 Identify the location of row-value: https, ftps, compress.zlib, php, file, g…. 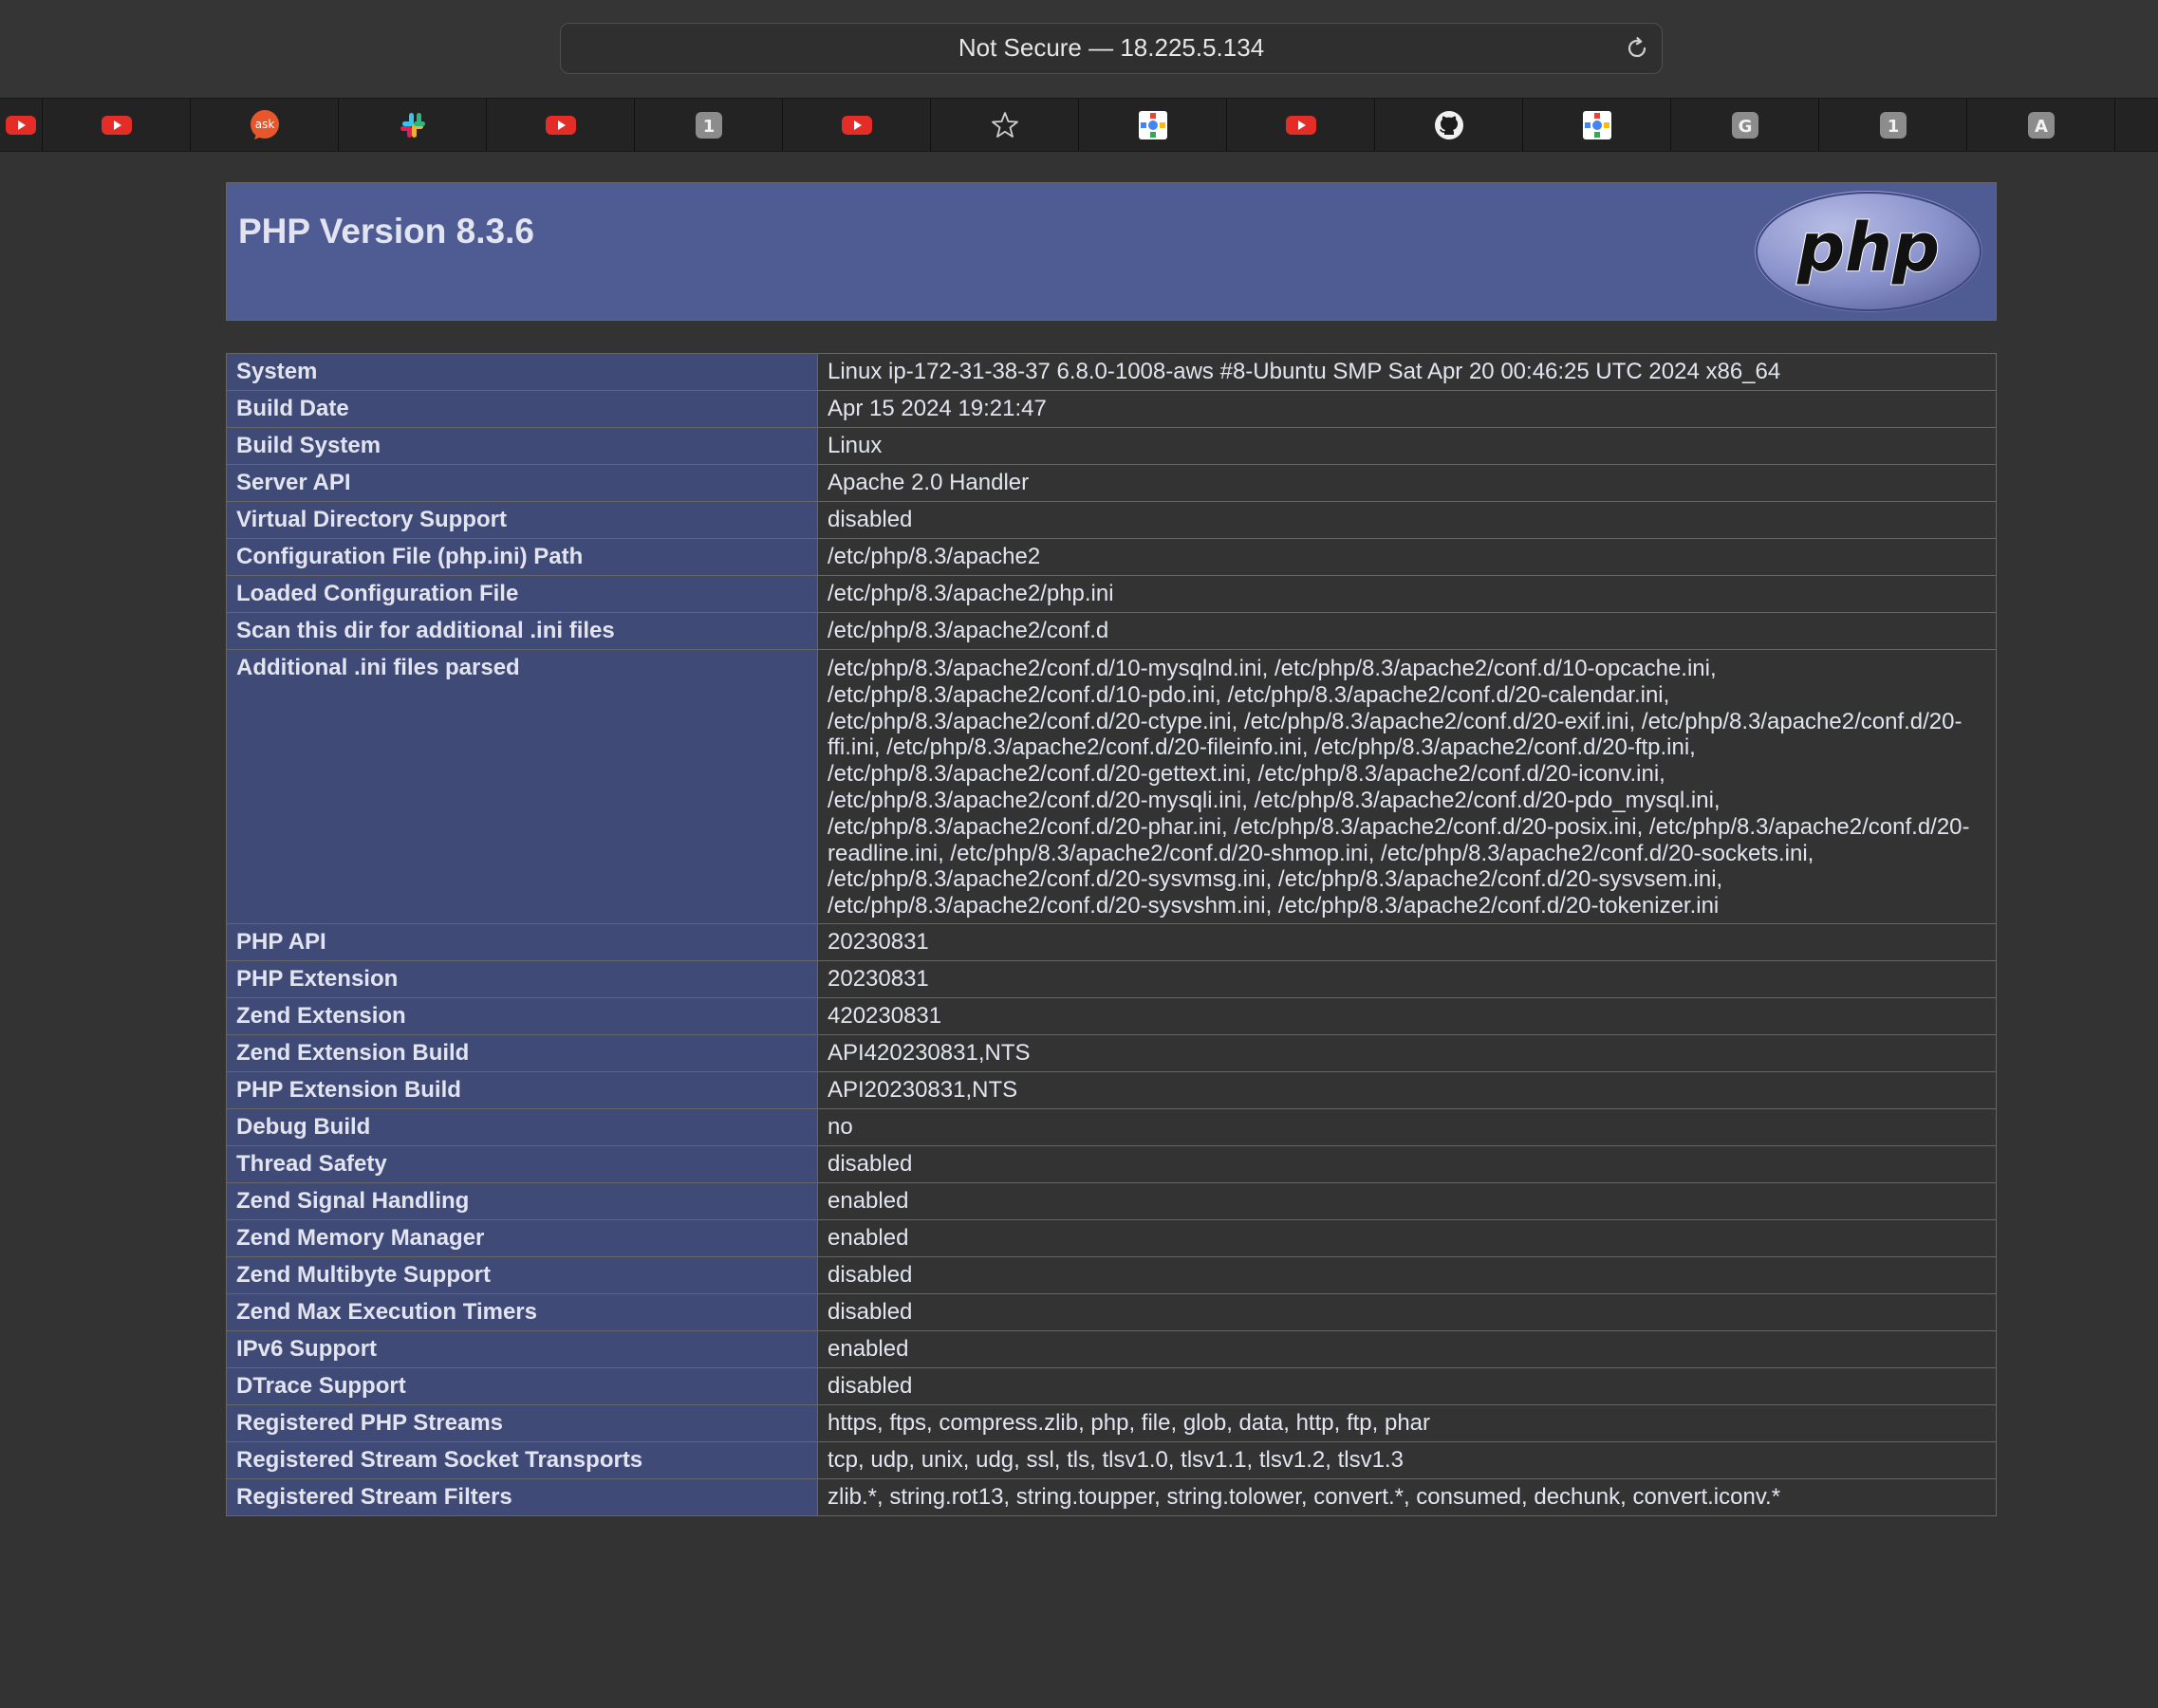
(1407, 1422).